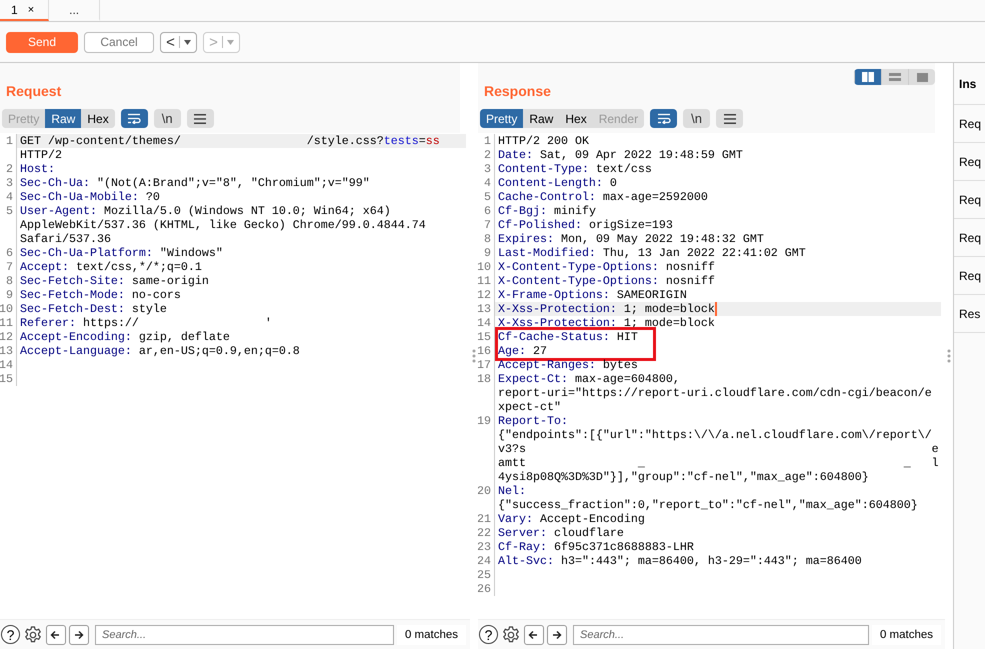 The height and width of the screenshot is (649, 985). Describe the element at coordinates (487, 225) in the screenshot. I see `line-number: 7` at that location.